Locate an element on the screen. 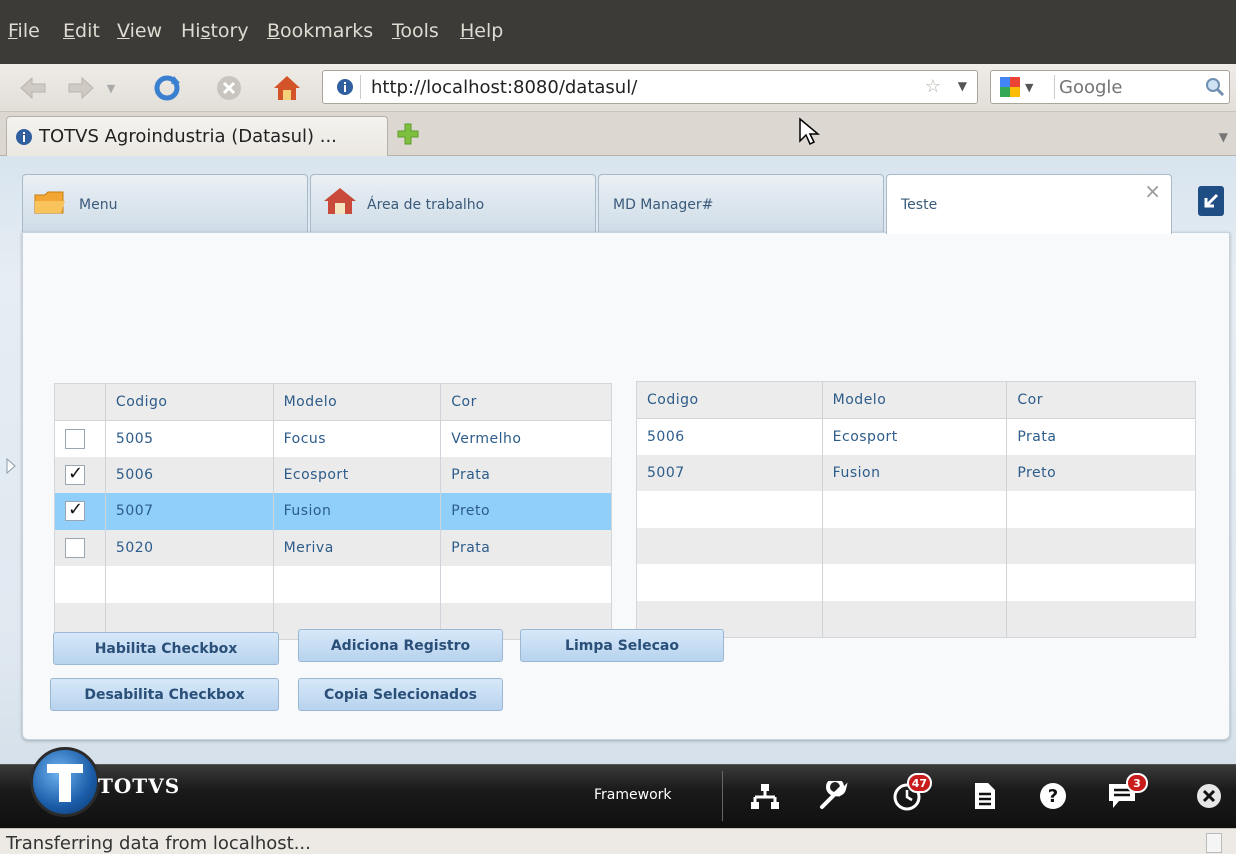 Image resolution: width=1236 pixels, height=854 pixels. expand-button is located at coordinates (1211, 201).